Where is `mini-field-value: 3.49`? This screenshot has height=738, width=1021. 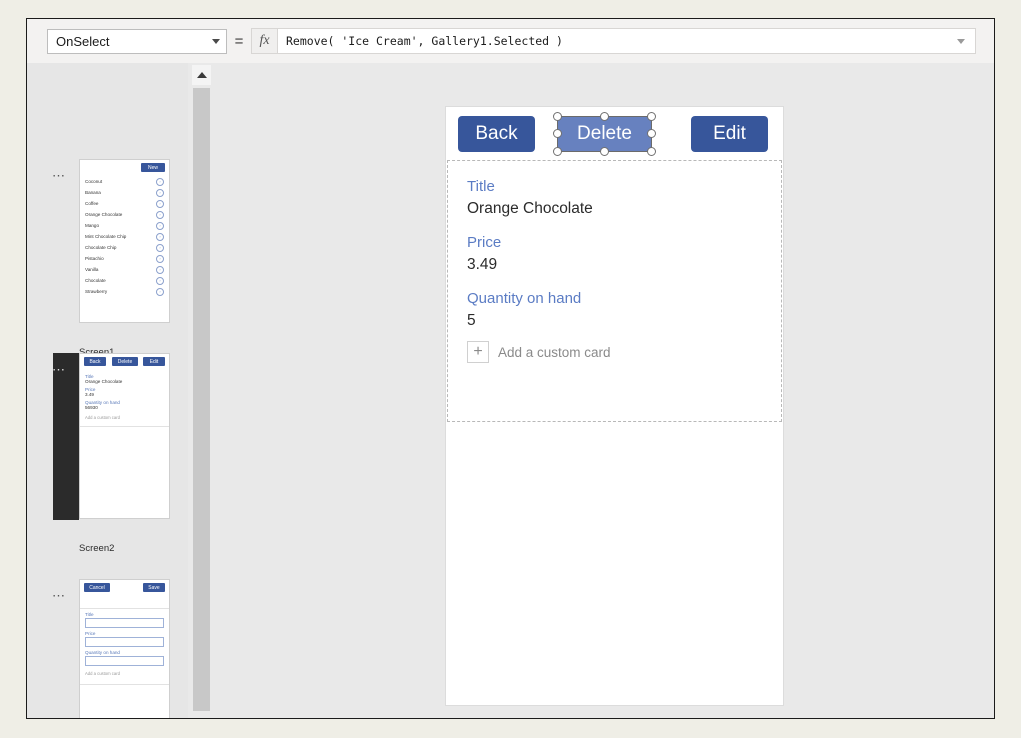 mini-field-value: 3.49 is located at coordinates (89, 394).